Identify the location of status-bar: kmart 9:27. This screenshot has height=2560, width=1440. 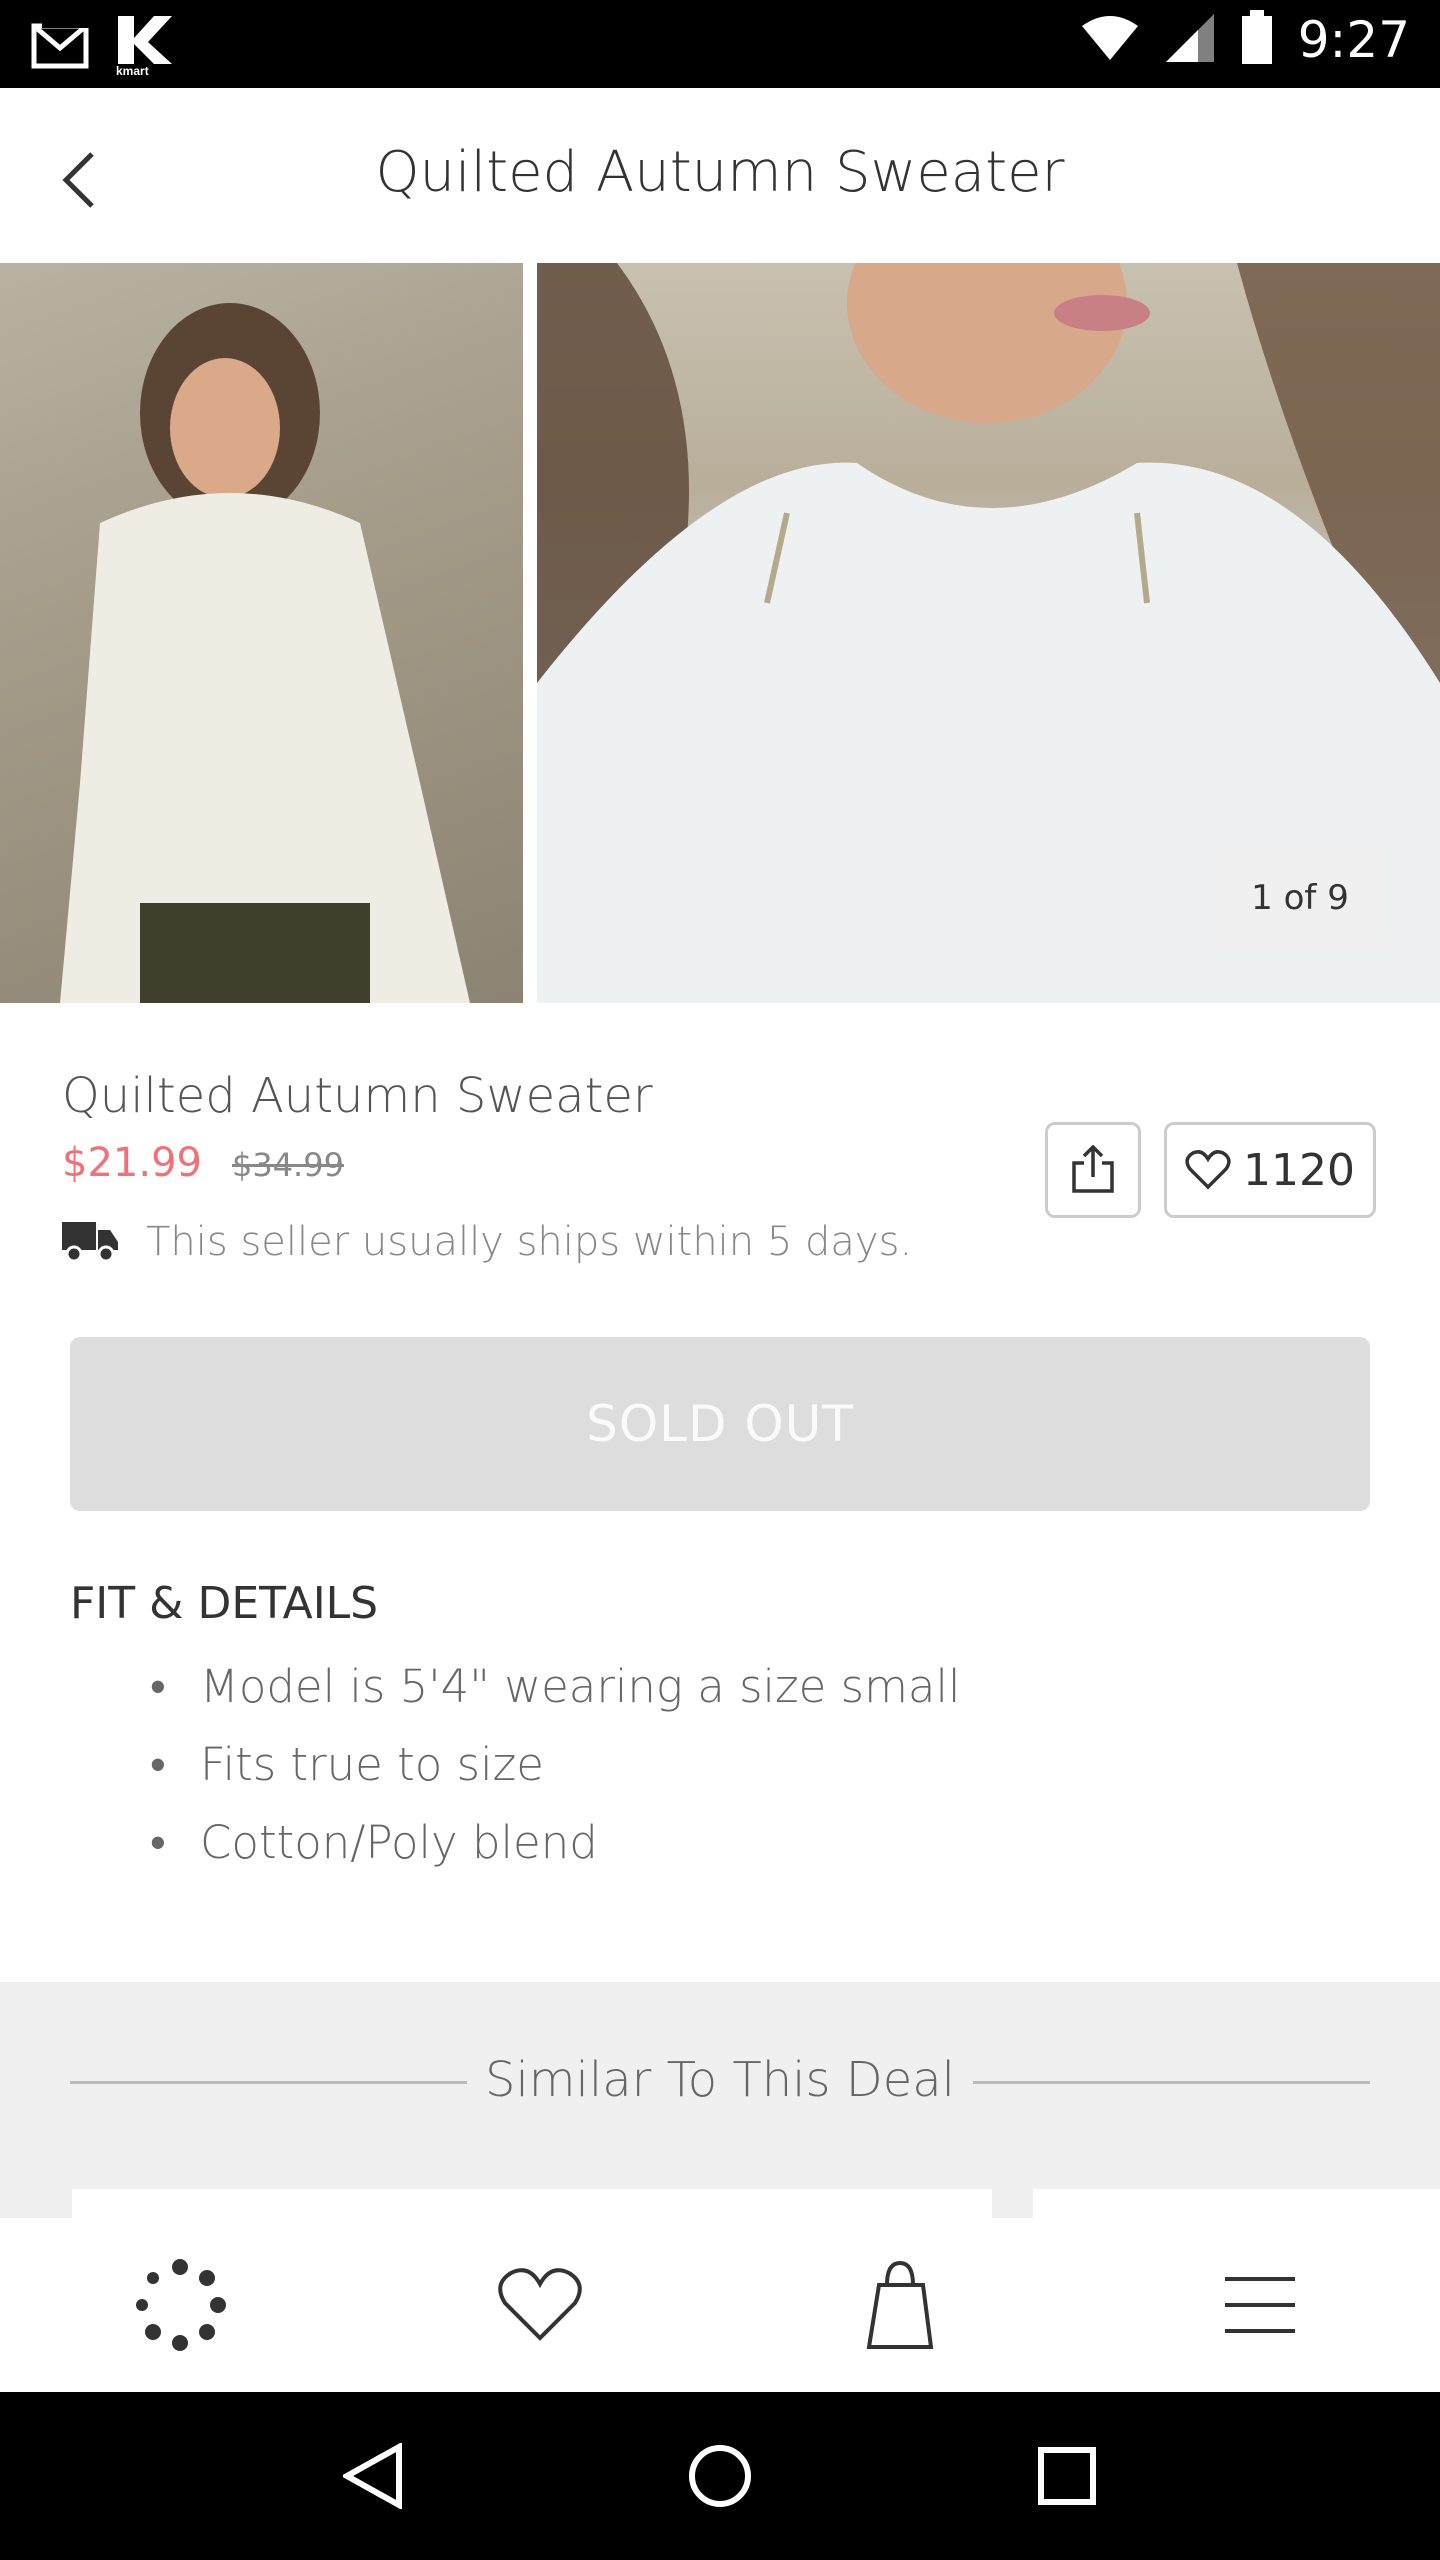
(720, 44).